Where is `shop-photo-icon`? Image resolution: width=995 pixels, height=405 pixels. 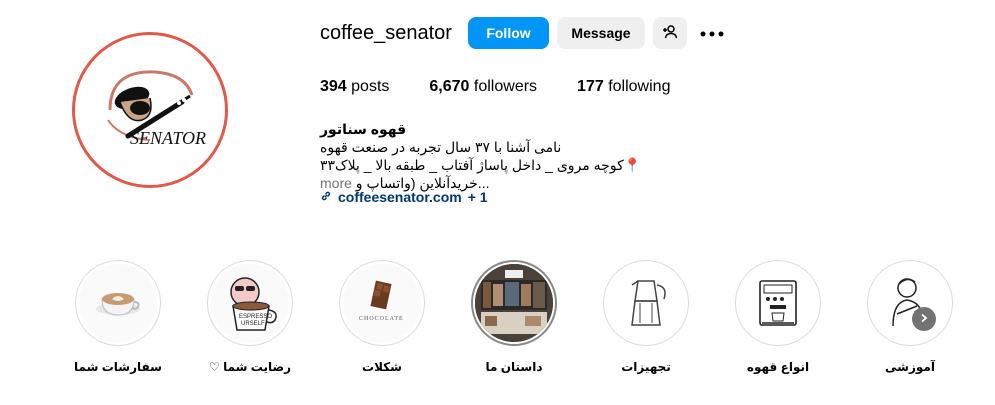
shop-photo-icon is located at coordinates (514, 303).